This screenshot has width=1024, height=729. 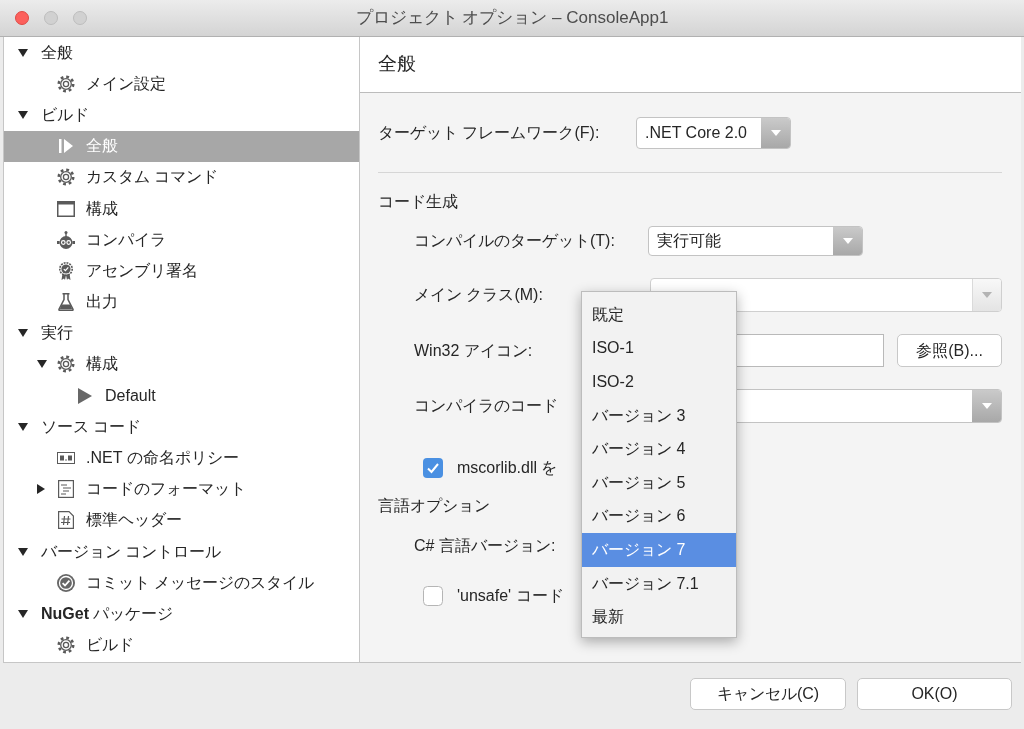 I want to click on menu-item: バージョン 3, so click(x=659, y=415).